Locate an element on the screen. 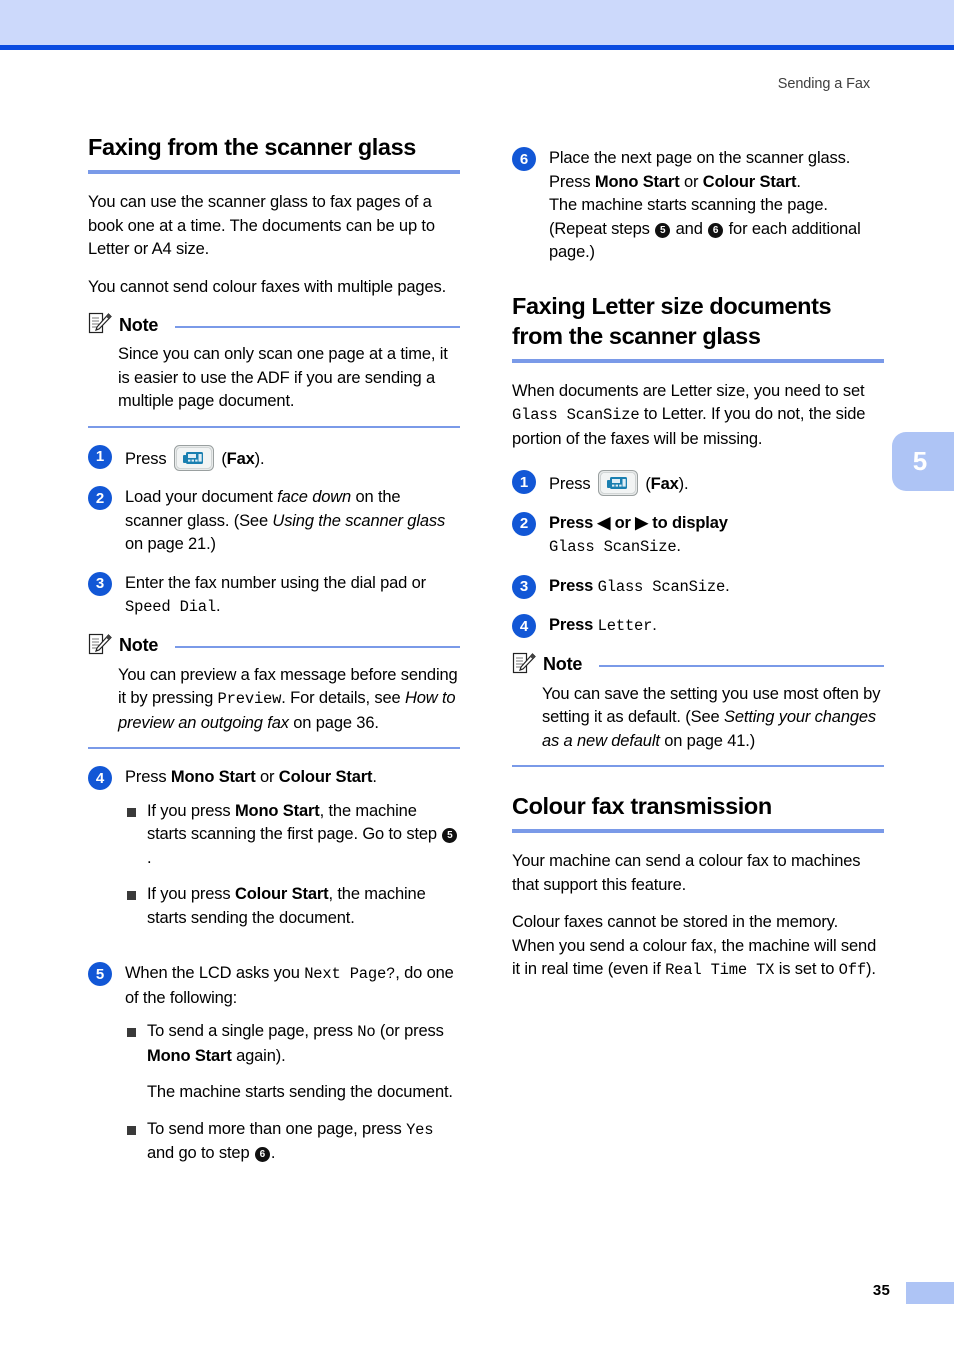 Image resolution: width=954 pixels, height=1351 pixels. page-number: 35 is located at coordinates (881, 1290).